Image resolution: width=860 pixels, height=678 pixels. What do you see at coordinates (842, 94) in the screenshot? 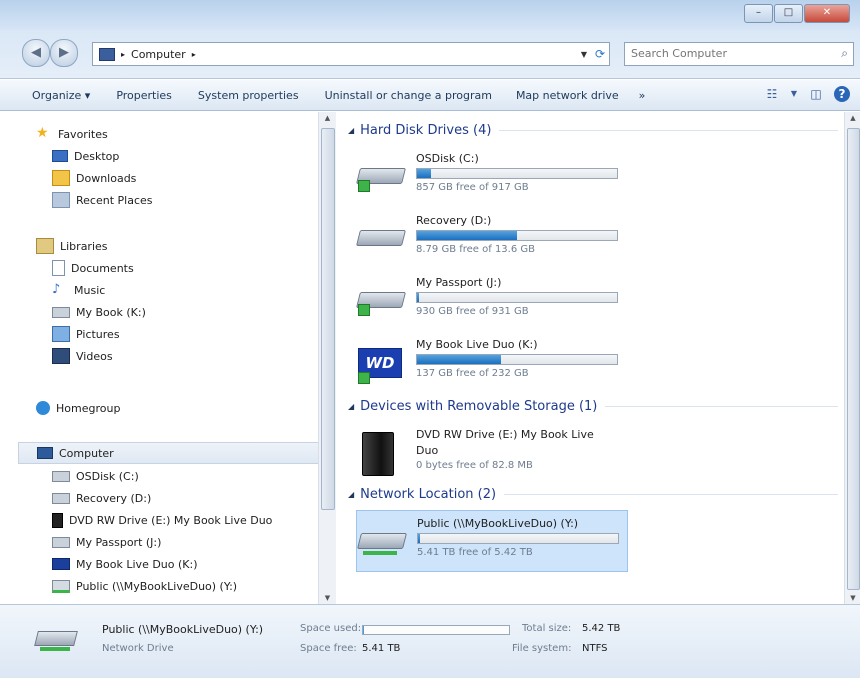
I see `help-icon: ?` at bounding box center [842, 94].